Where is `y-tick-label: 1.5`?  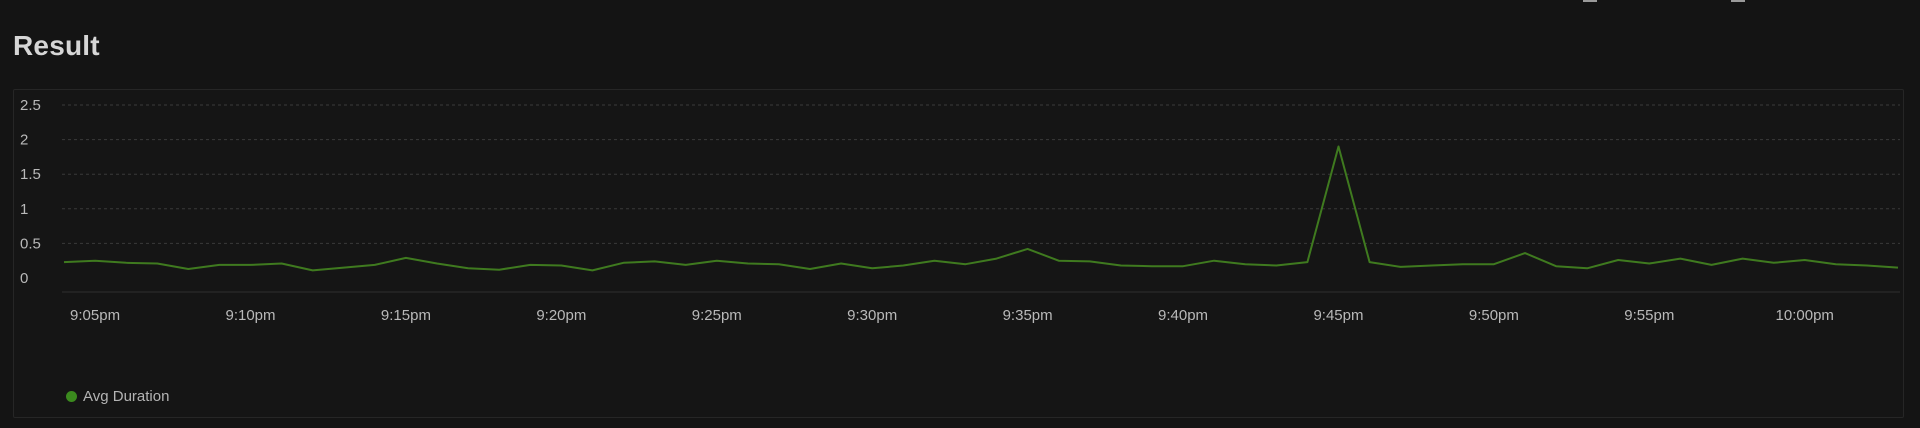 y-tick-label: 1.5 is located at coordinates (30, 174).